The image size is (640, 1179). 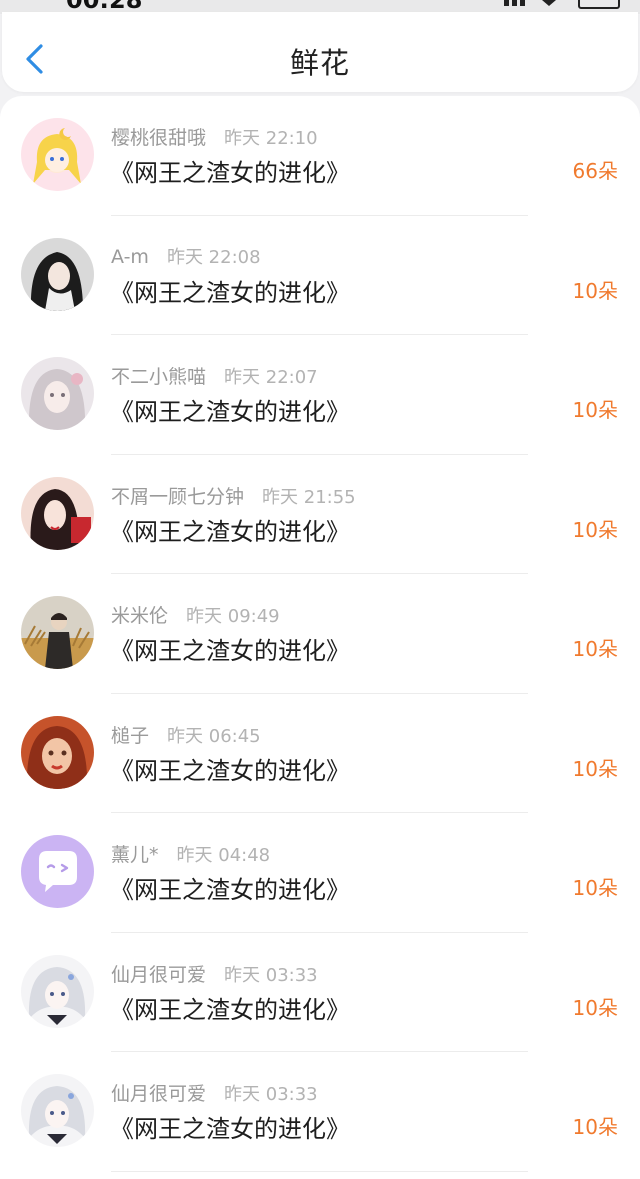 I want to click on entry-time: 昨天 22:08, so click(x=213, y=257).